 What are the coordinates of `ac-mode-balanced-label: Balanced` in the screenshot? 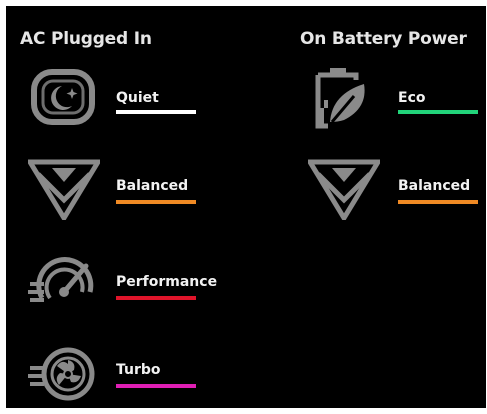 It's located at (152, 186).